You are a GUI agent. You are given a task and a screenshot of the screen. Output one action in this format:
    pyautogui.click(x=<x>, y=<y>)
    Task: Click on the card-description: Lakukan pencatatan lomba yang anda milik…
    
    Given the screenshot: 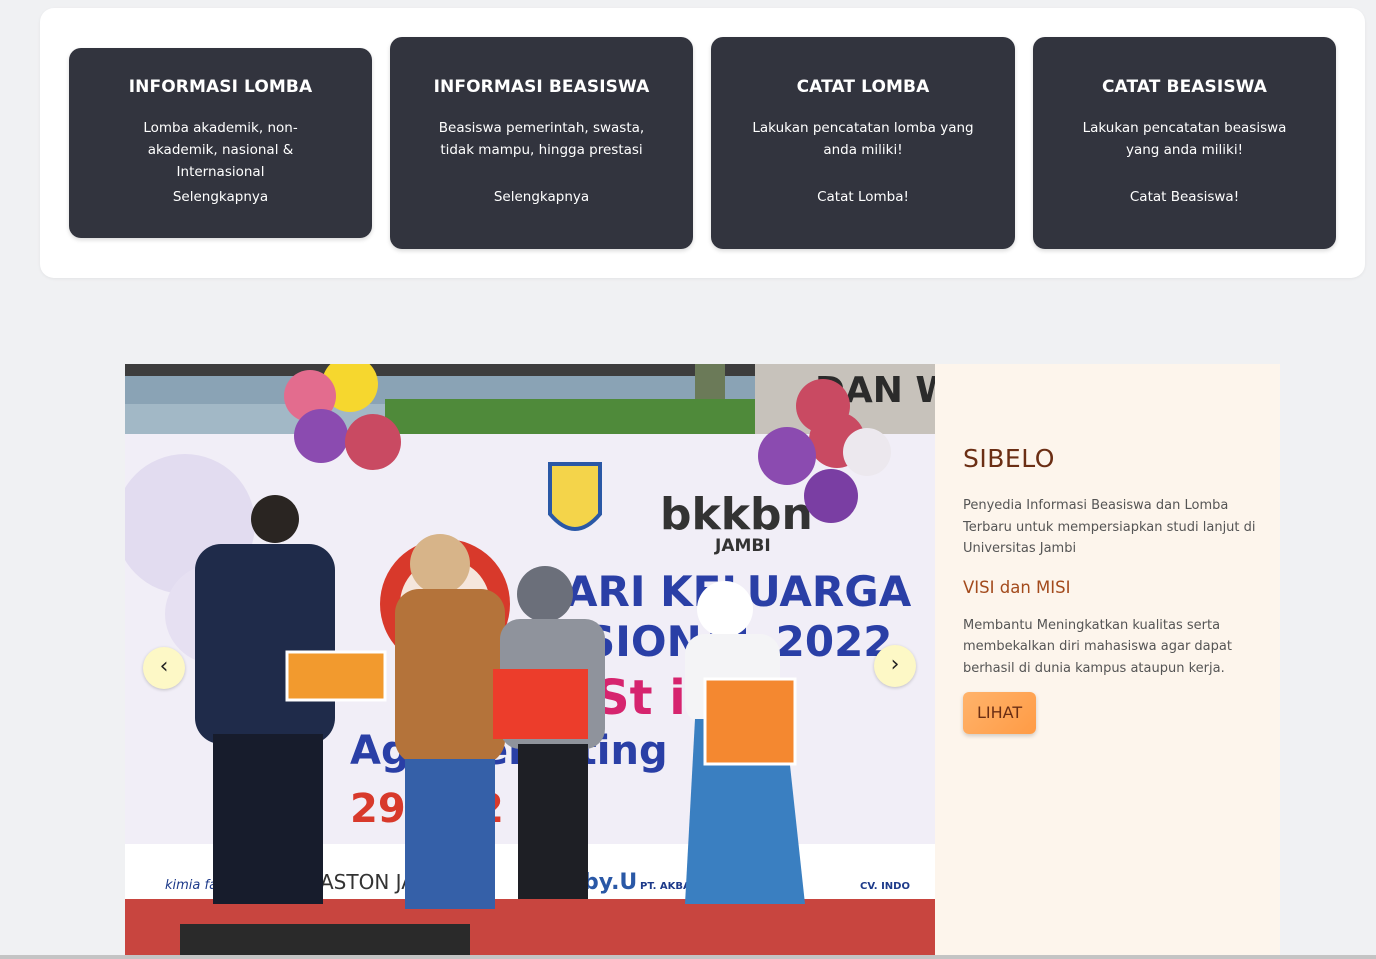 What is the action you would take?
    pyautogui.click(x=863, y=139)
    